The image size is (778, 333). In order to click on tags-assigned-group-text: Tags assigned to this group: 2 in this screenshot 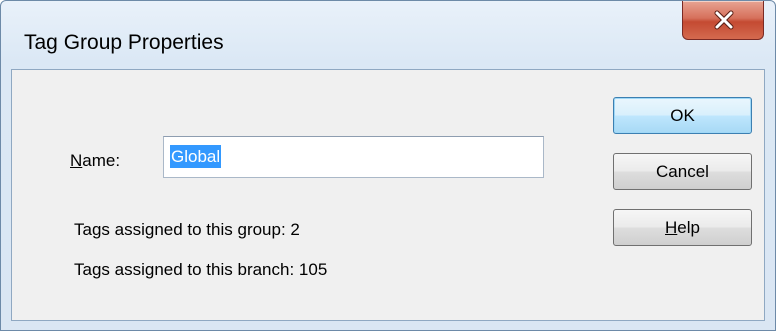, I will do `click(187, 229)`.